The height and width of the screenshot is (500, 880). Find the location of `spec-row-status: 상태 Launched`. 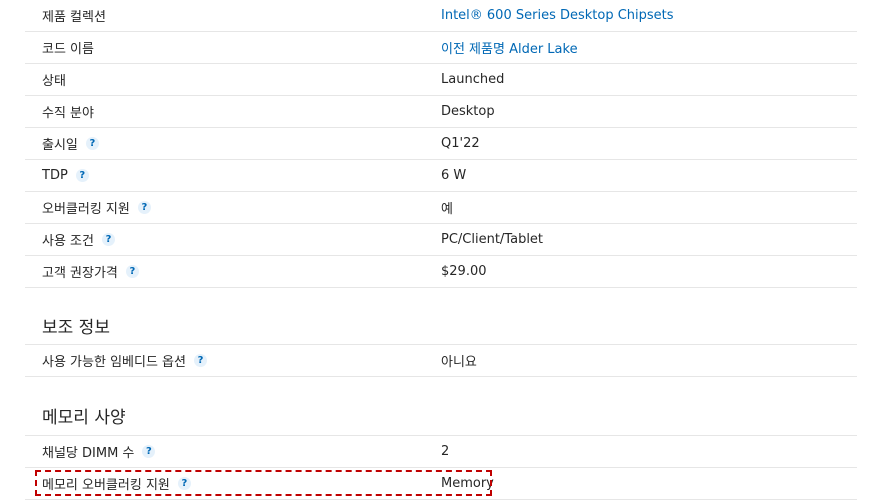

spec-row-status: 상태 Launched is located at coordinates (441, 80).